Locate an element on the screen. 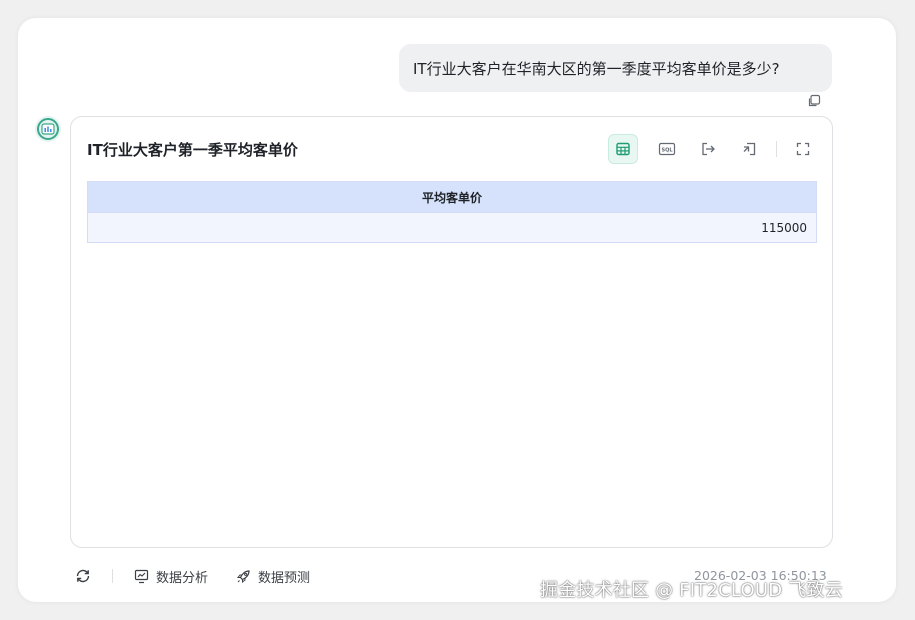 The height and width of the screenshot is (620, 915). fullscreen-button is located at coordinates (803, 149).